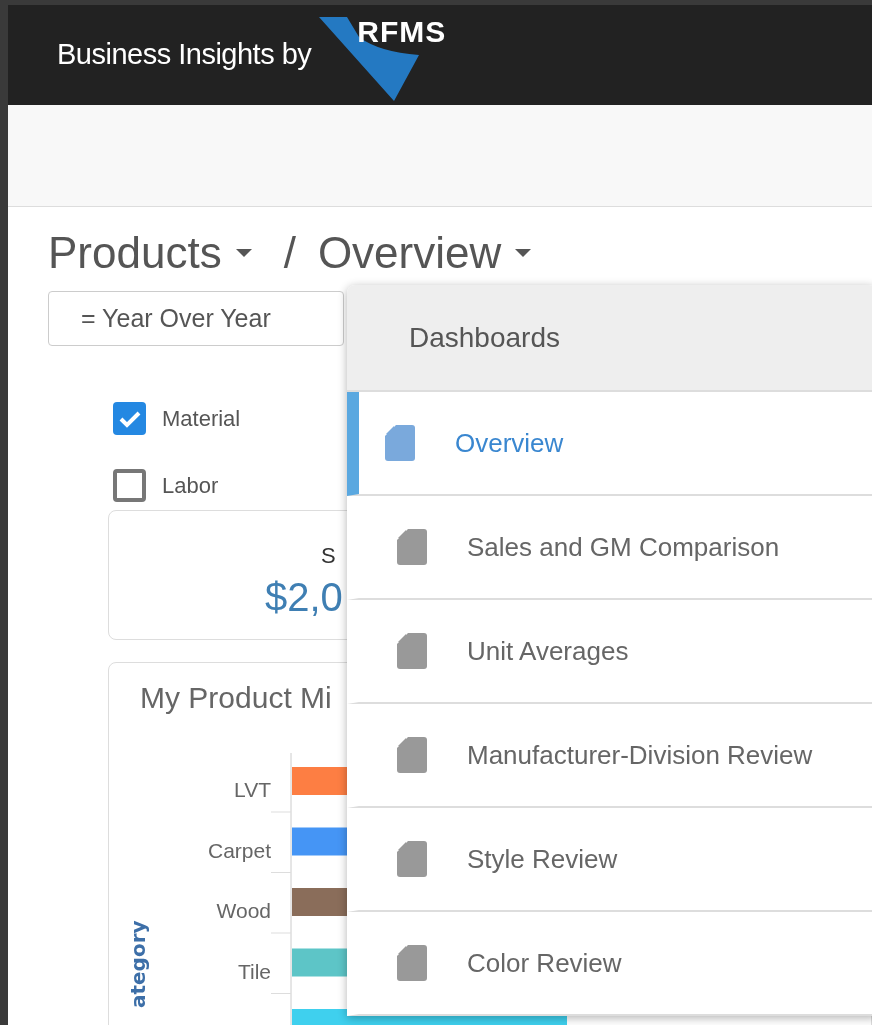  I want to click on app-title: Business Insights by, so click(184, 55).